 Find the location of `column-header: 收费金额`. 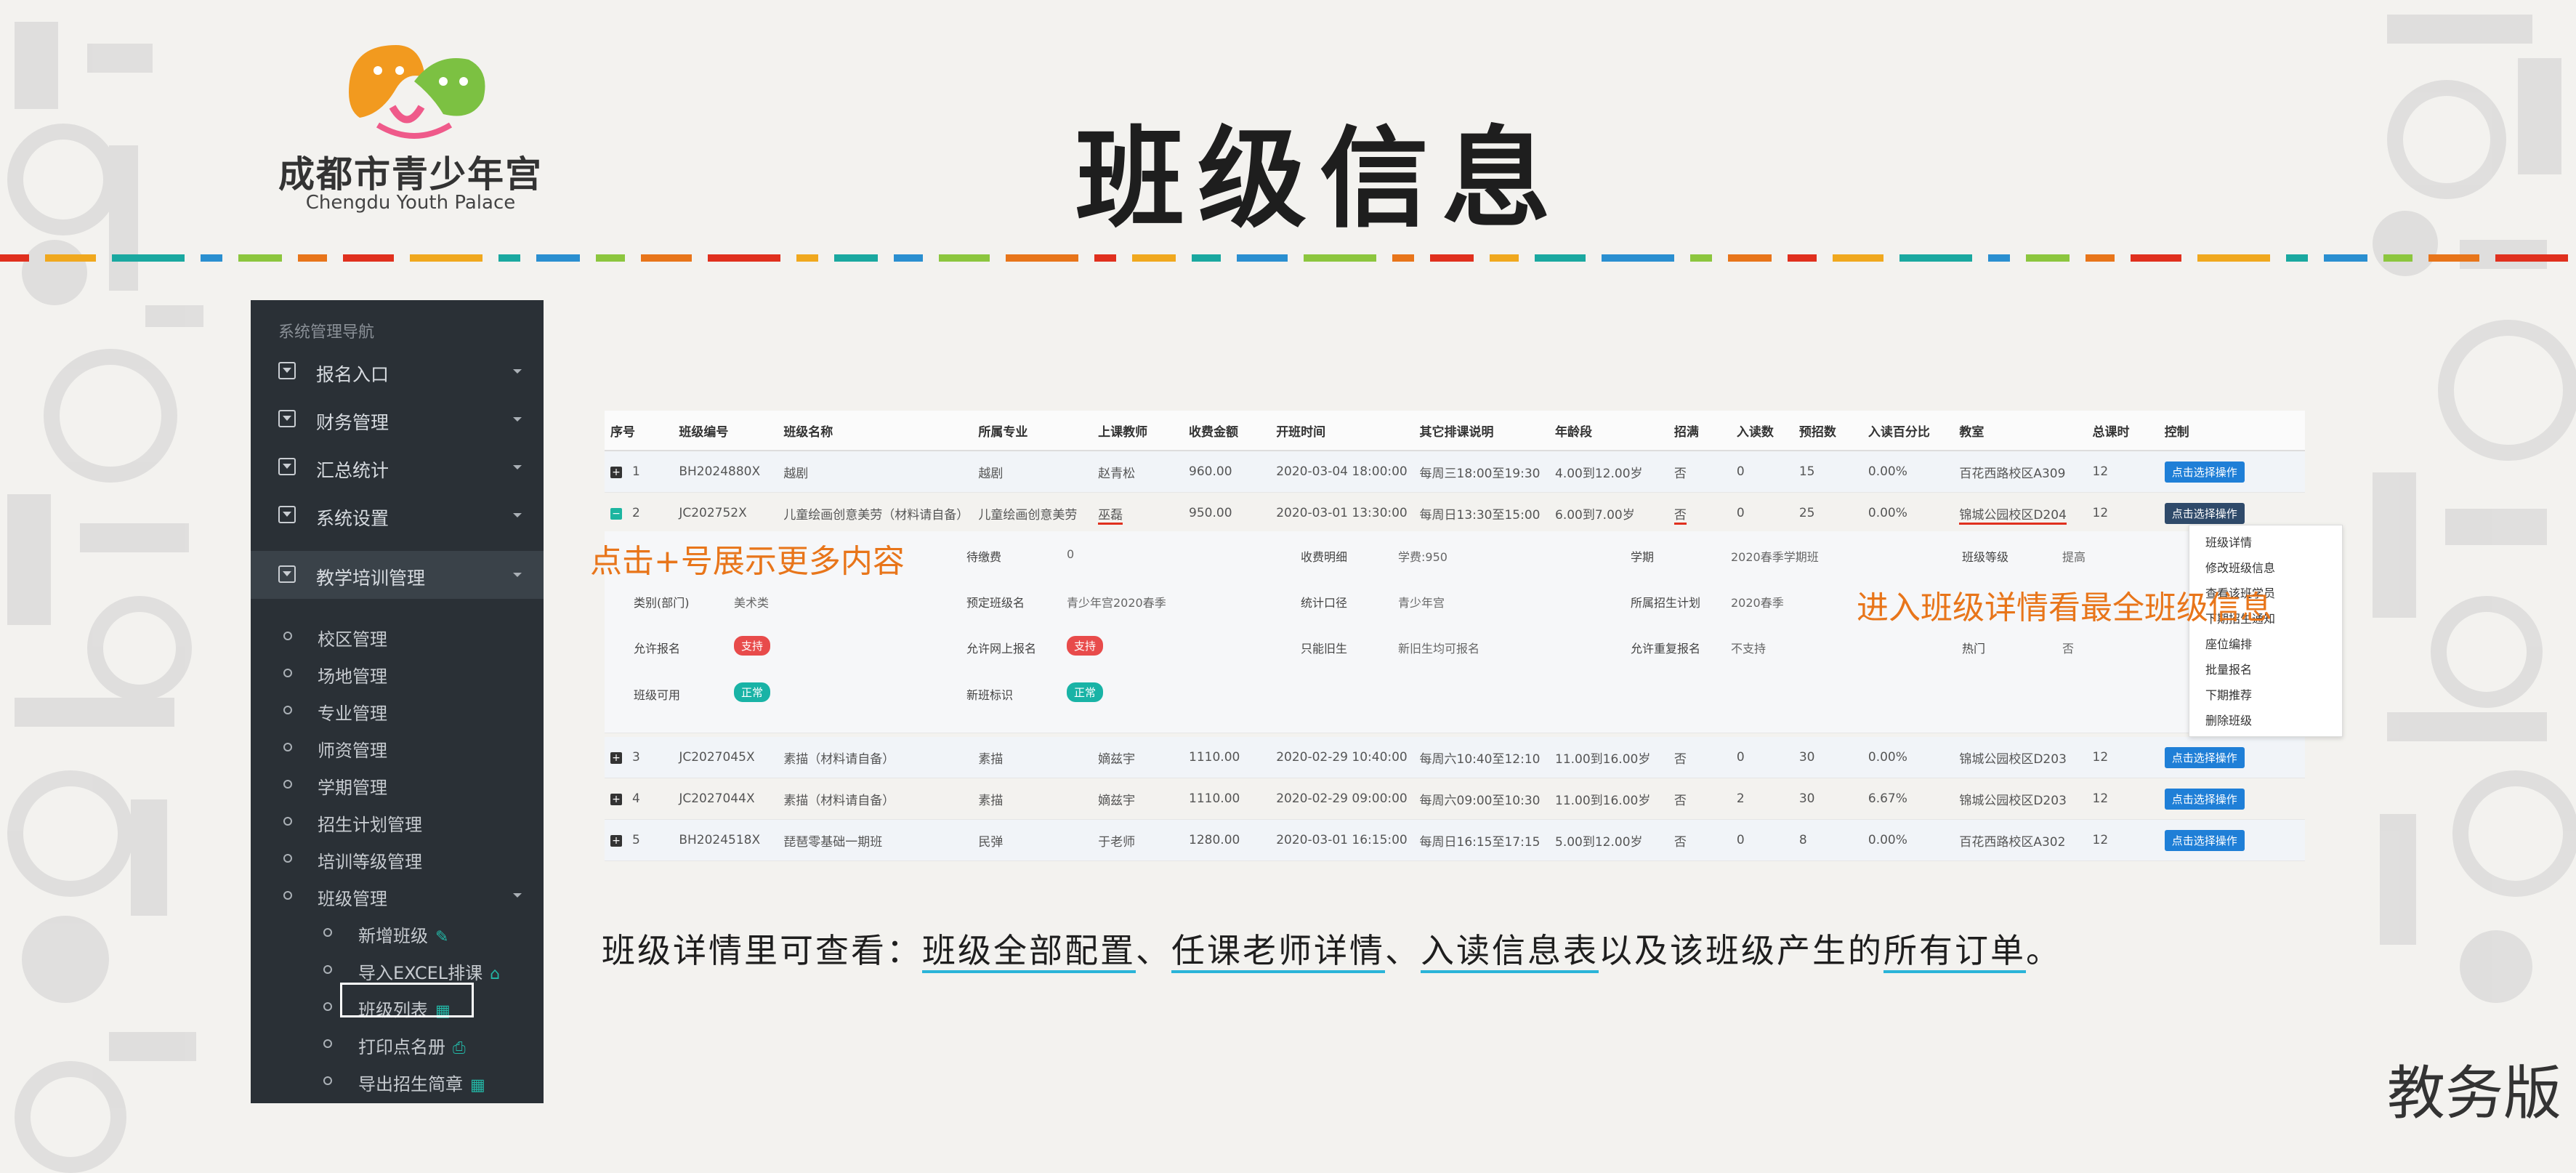

column-header: 收费金额 is located at coordinates (1227, 431).